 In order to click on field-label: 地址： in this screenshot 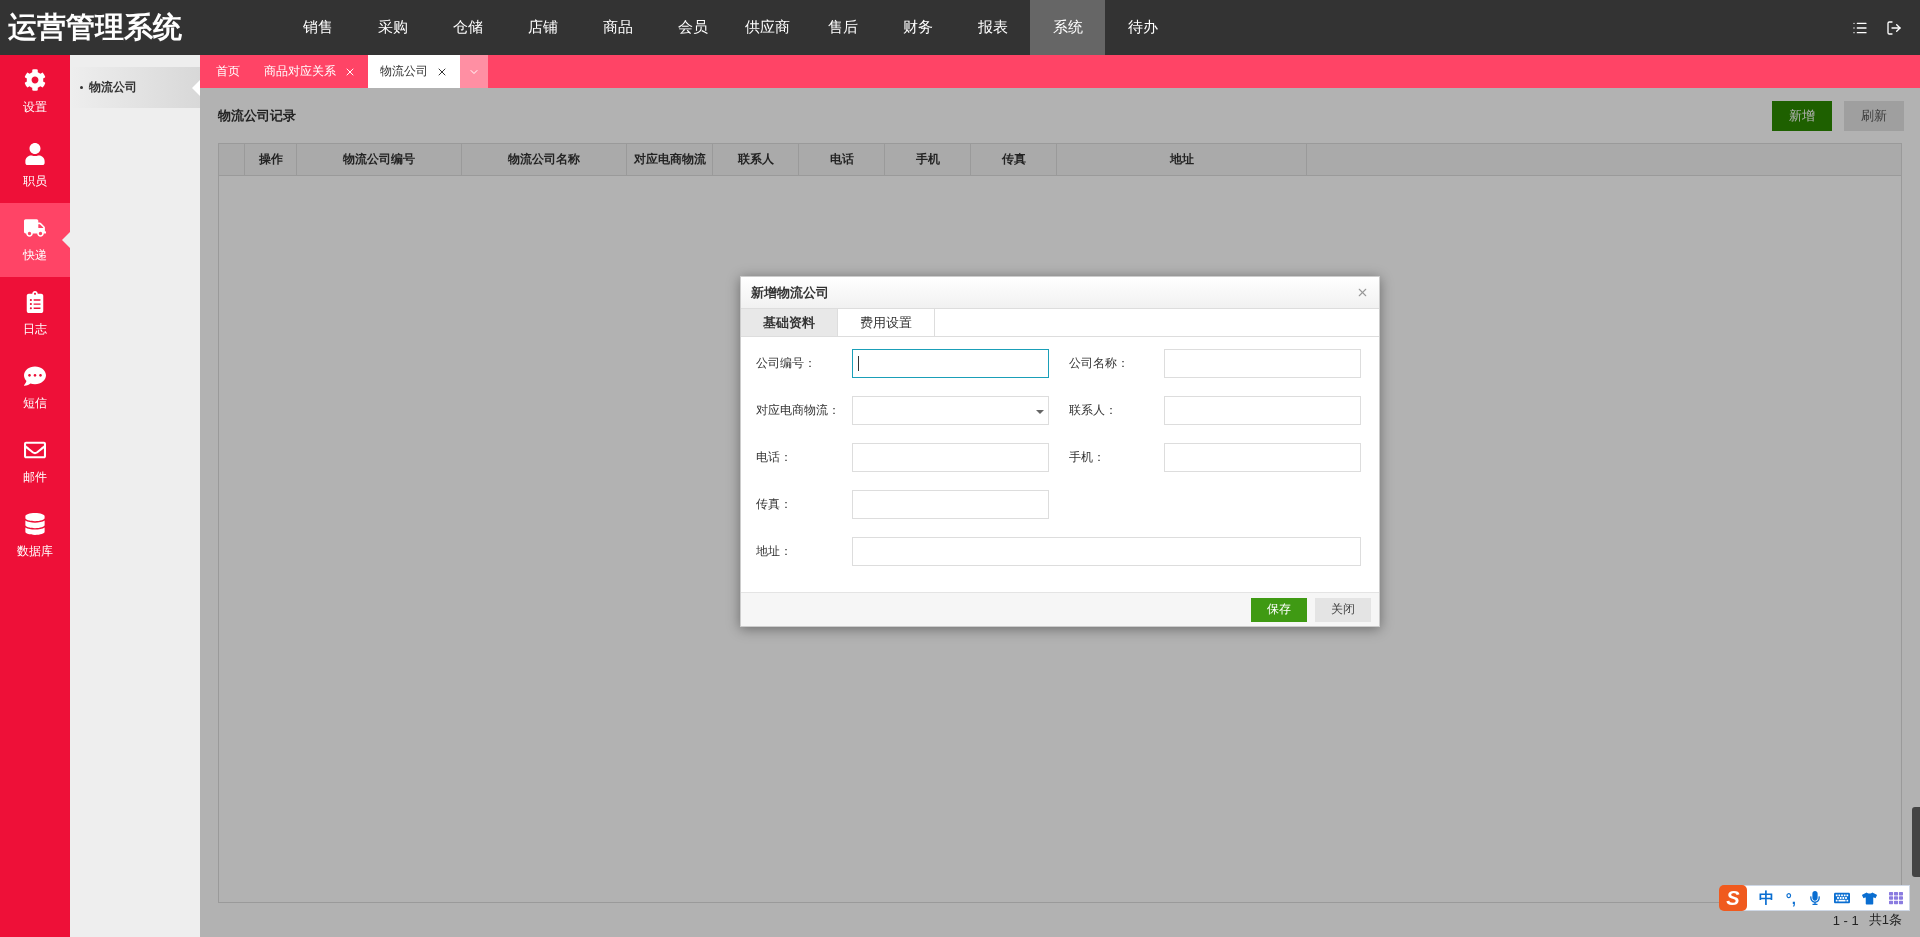, I will do `click(774, 551)`.